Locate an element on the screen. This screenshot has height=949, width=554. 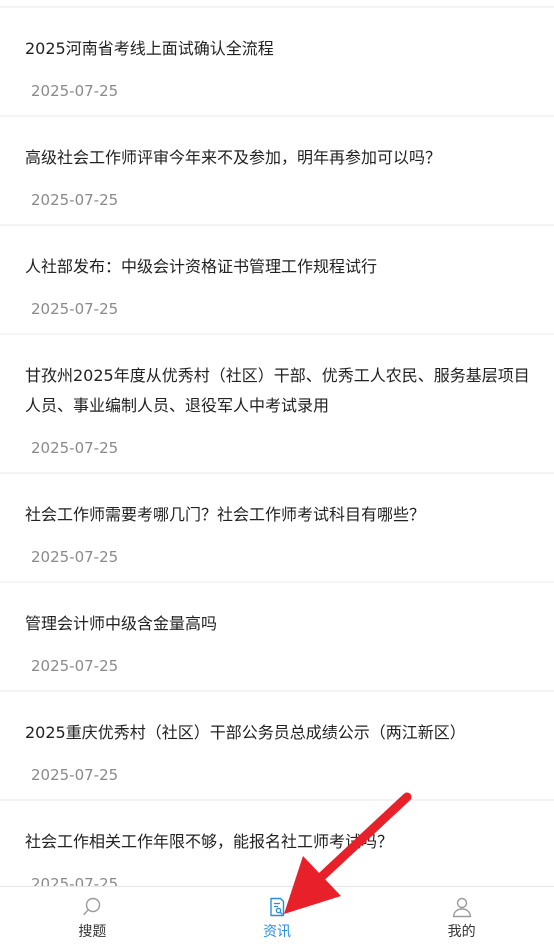
news-title: 社会工作相关工作年限不够，能报名社工师考试吗？ is located at coordinates (209, 841).